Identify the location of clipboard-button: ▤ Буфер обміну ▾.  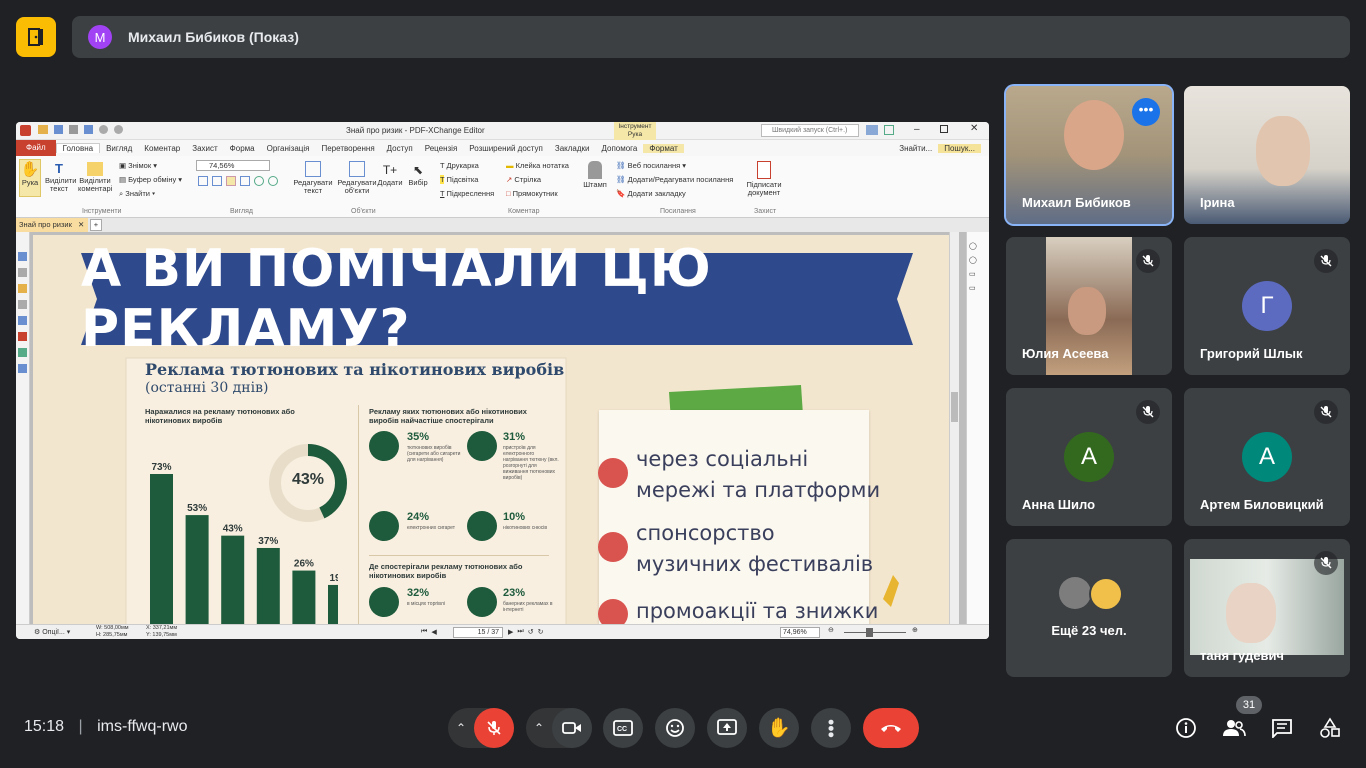
(150, 180).